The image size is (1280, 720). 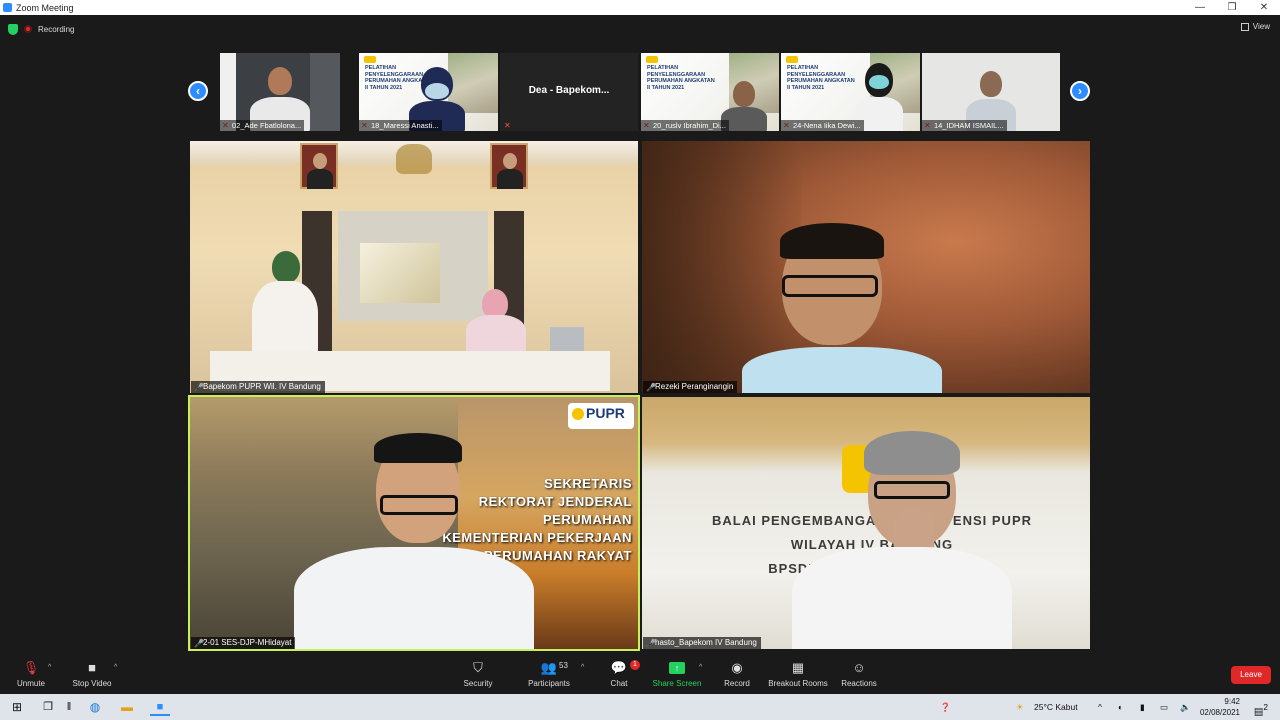 I want to click on record-button: ◉ Record, so click(x=737, y=674).